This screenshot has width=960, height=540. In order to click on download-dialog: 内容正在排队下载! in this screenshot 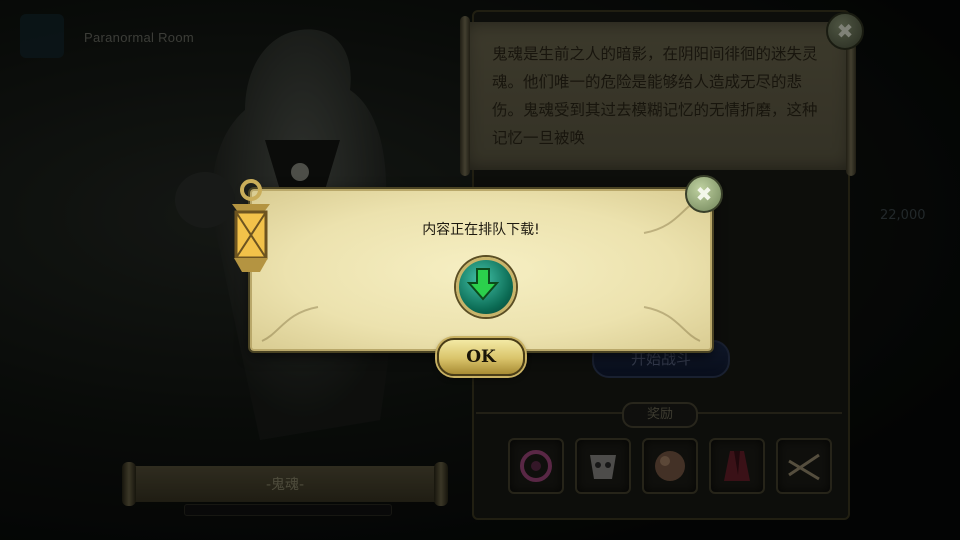, I will do `click(481, 270)`.